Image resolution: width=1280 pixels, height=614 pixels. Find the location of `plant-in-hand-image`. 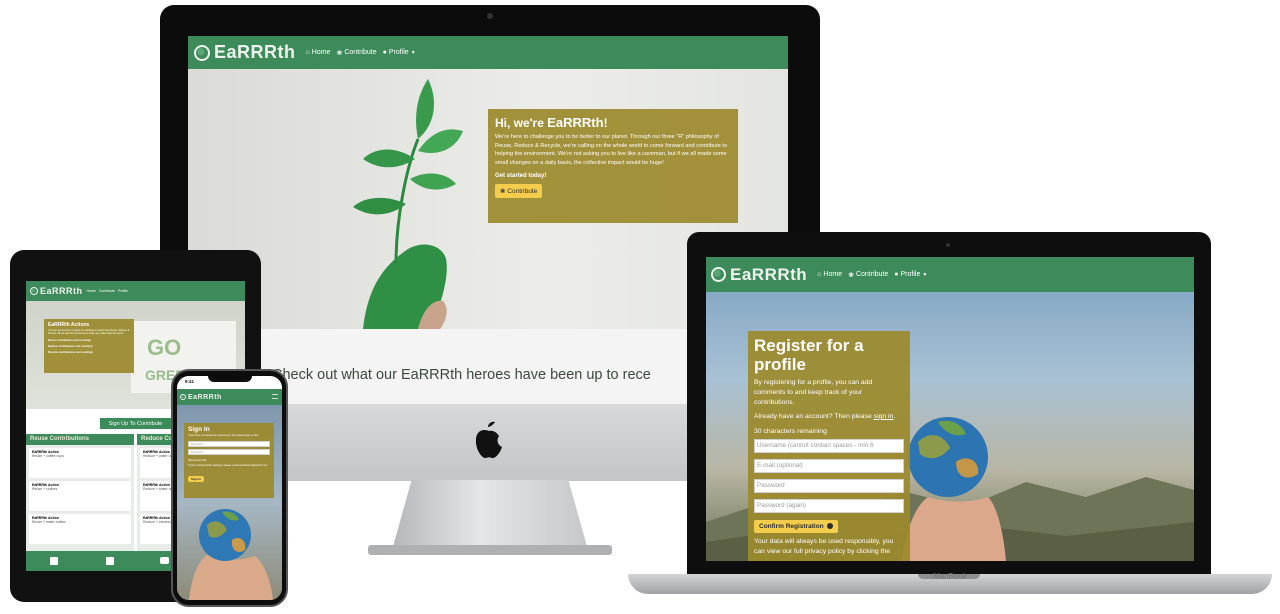

plant-in-hand-image is located at coordinates (408, 204).